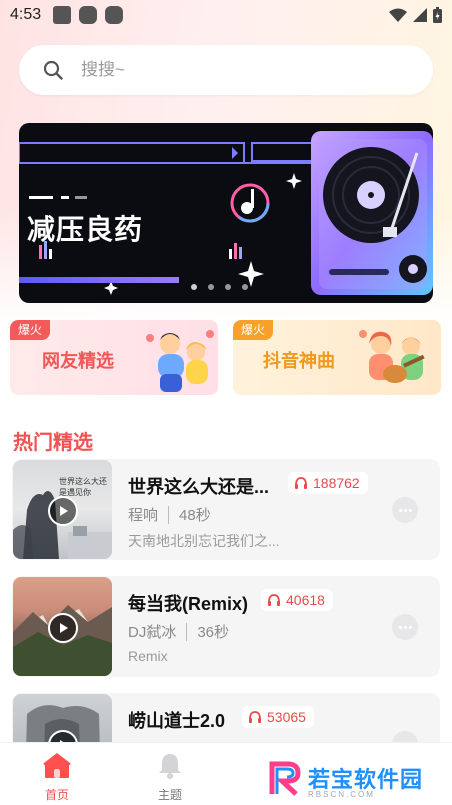 This screenshot has height=805, width=452. Describe the element at coordinates (188, 604) in the screenshot. I see `song-title: 每当我(Remix)` at that location.